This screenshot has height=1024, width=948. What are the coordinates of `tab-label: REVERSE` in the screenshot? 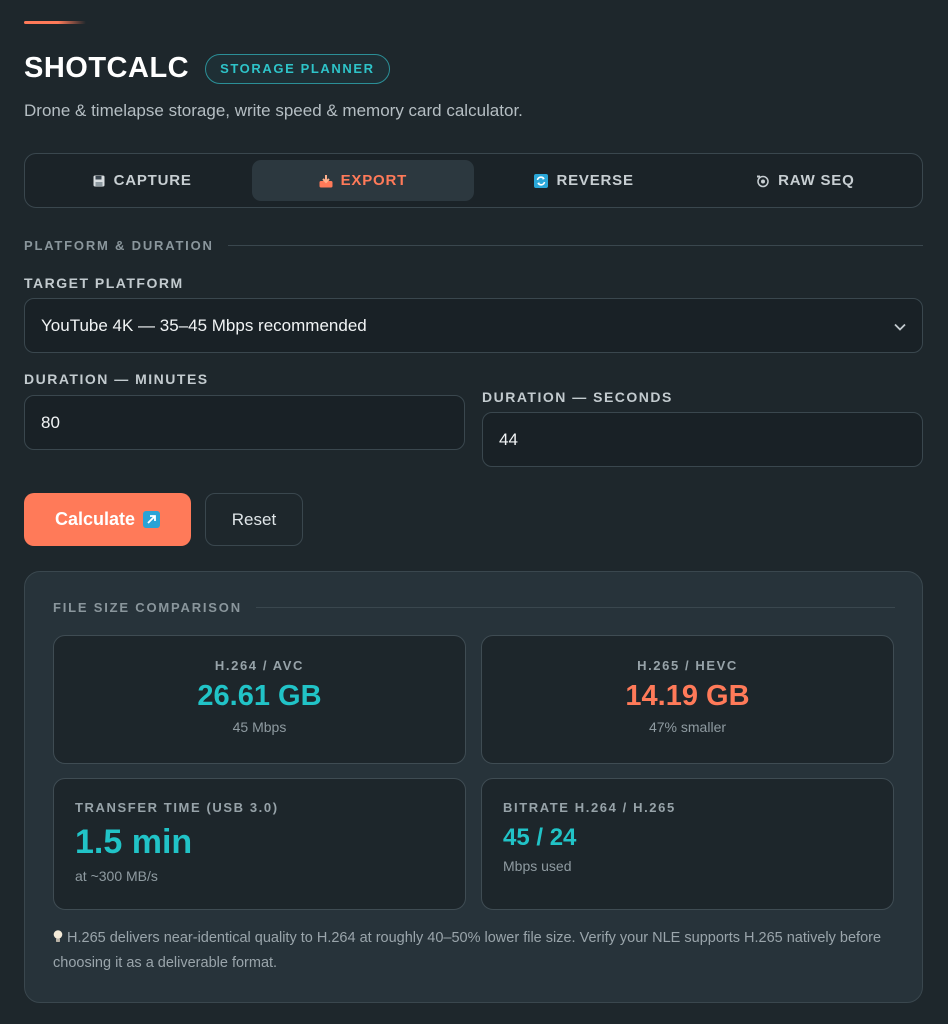 It's located at (595, 180).